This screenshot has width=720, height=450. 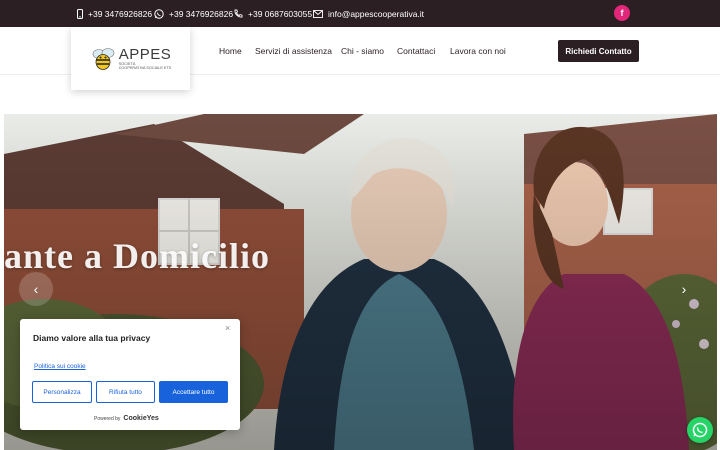 What do you see at coordinates (92, 338) in the screenshot?
I see `cookie-title: Diamo valore alla tua privacy` at bounding box center [92, 338].